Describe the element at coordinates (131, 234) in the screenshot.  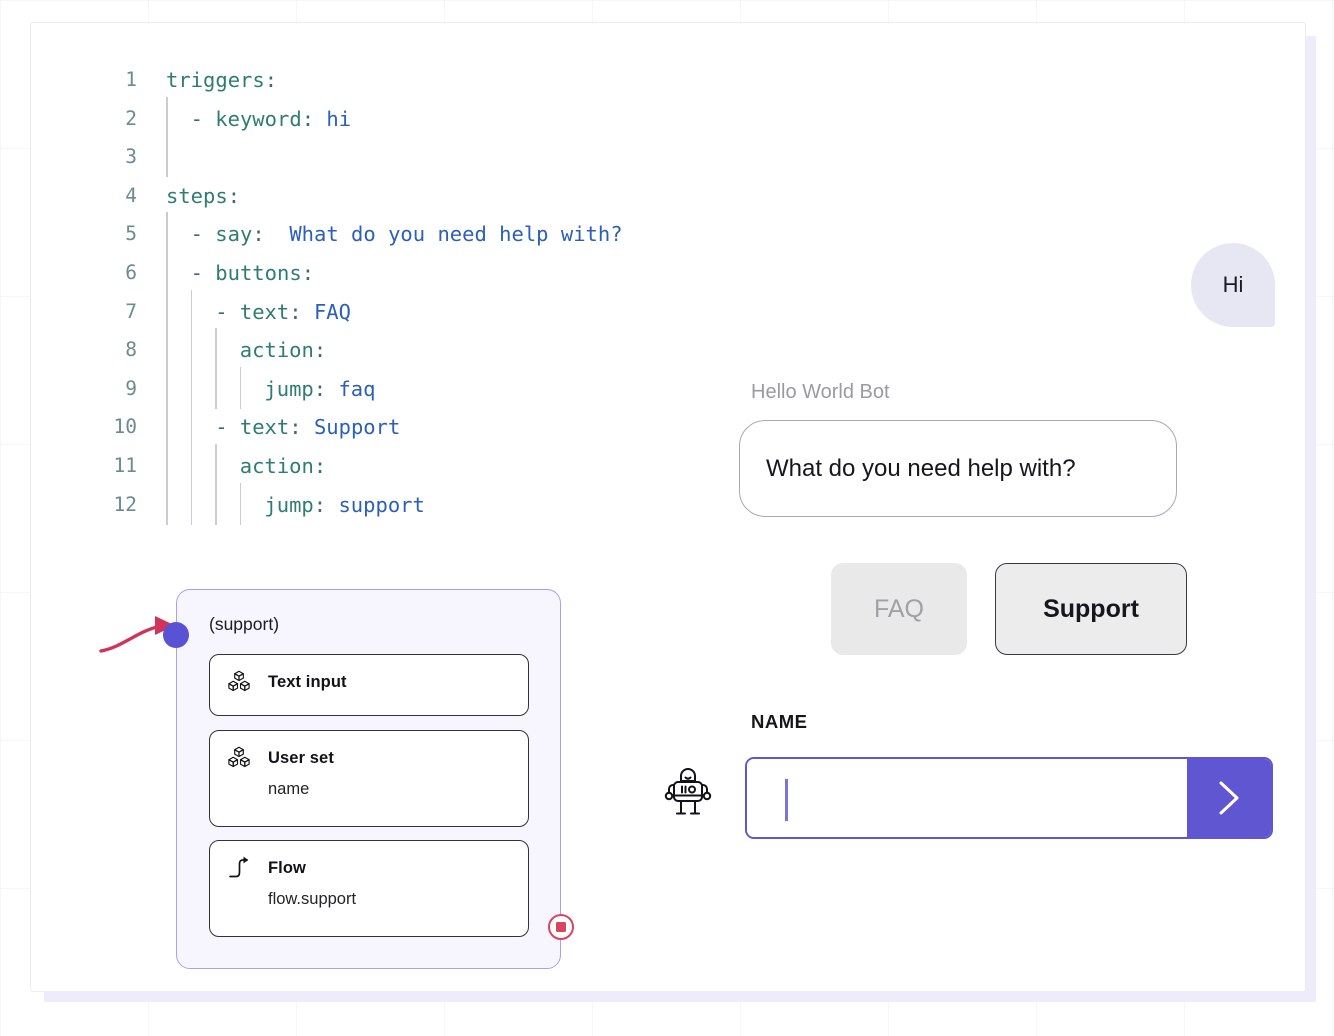
I see `line-number: 5` at that location.